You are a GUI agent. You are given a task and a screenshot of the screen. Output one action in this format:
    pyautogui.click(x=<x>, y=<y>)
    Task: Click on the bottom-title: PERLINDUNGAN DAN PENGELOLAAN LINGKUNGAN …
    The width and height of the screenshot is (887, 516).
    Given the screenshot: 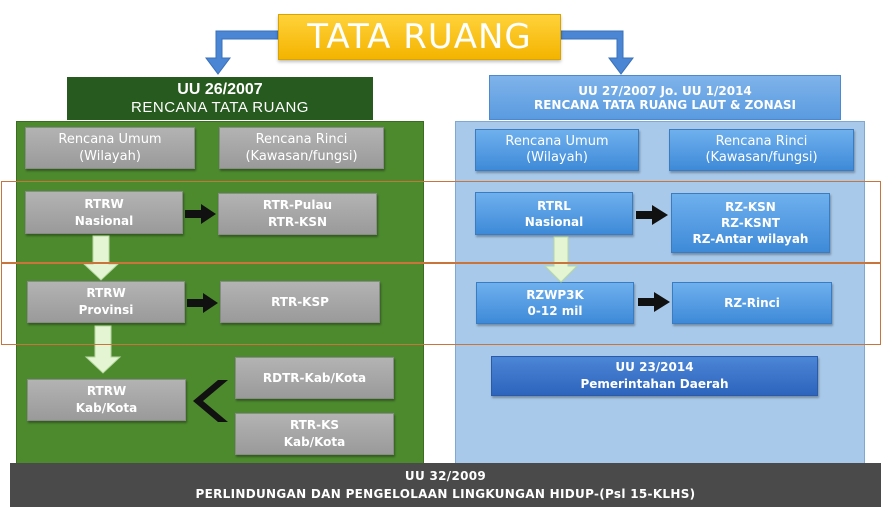 What is the action you would take?
    pyautogui.click(x=445, y=494)
    